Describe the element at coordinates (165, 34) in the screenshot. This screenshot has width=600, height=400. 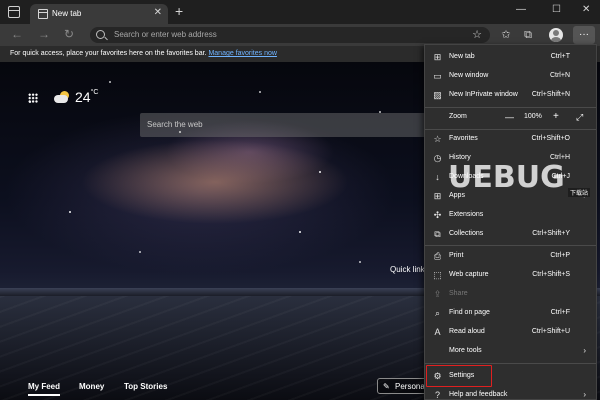
I see `address-placeholder: Search or enter web address` at that location.